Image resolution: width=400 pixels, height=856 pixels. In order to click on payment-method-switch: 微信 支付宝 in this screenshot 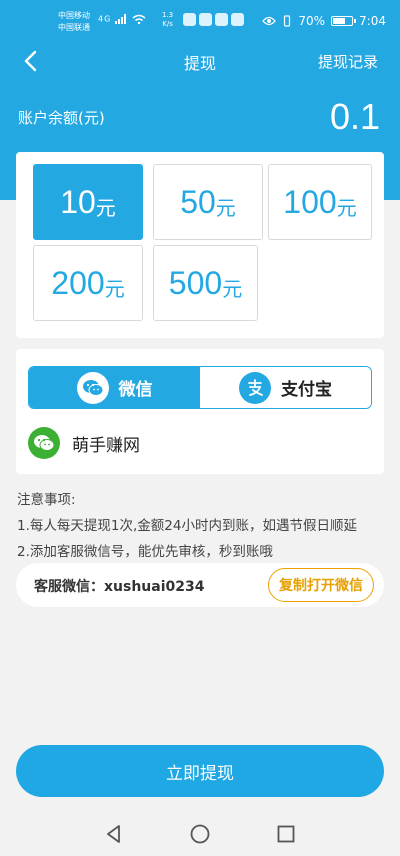, I will do `click(200, 387)`.